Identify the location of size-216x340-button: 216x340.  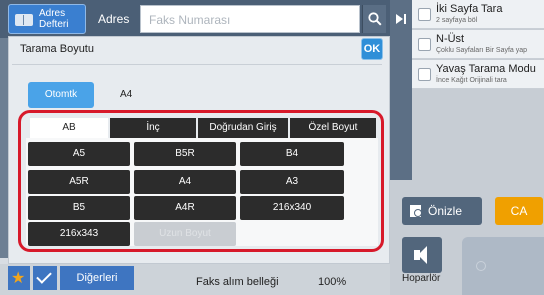
(292, 208).